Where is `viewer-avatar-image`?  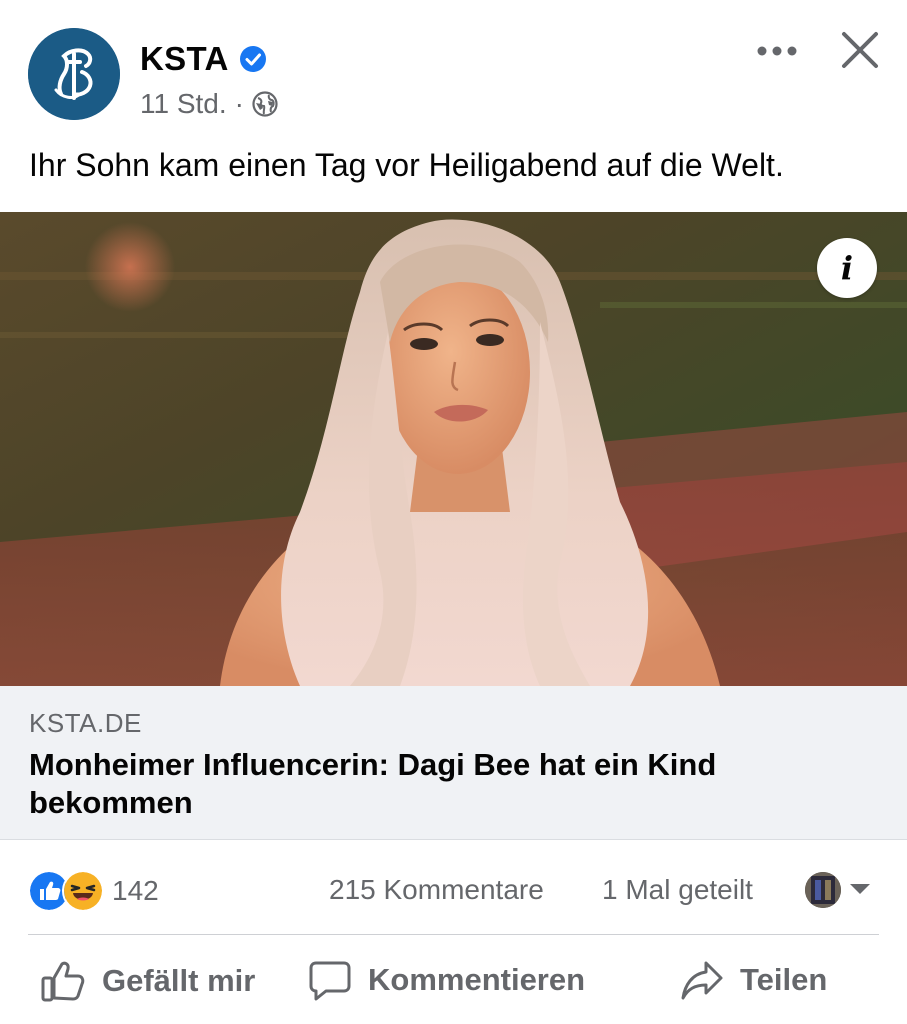
viewer-avatar-image is located at coordinates (823, 890).